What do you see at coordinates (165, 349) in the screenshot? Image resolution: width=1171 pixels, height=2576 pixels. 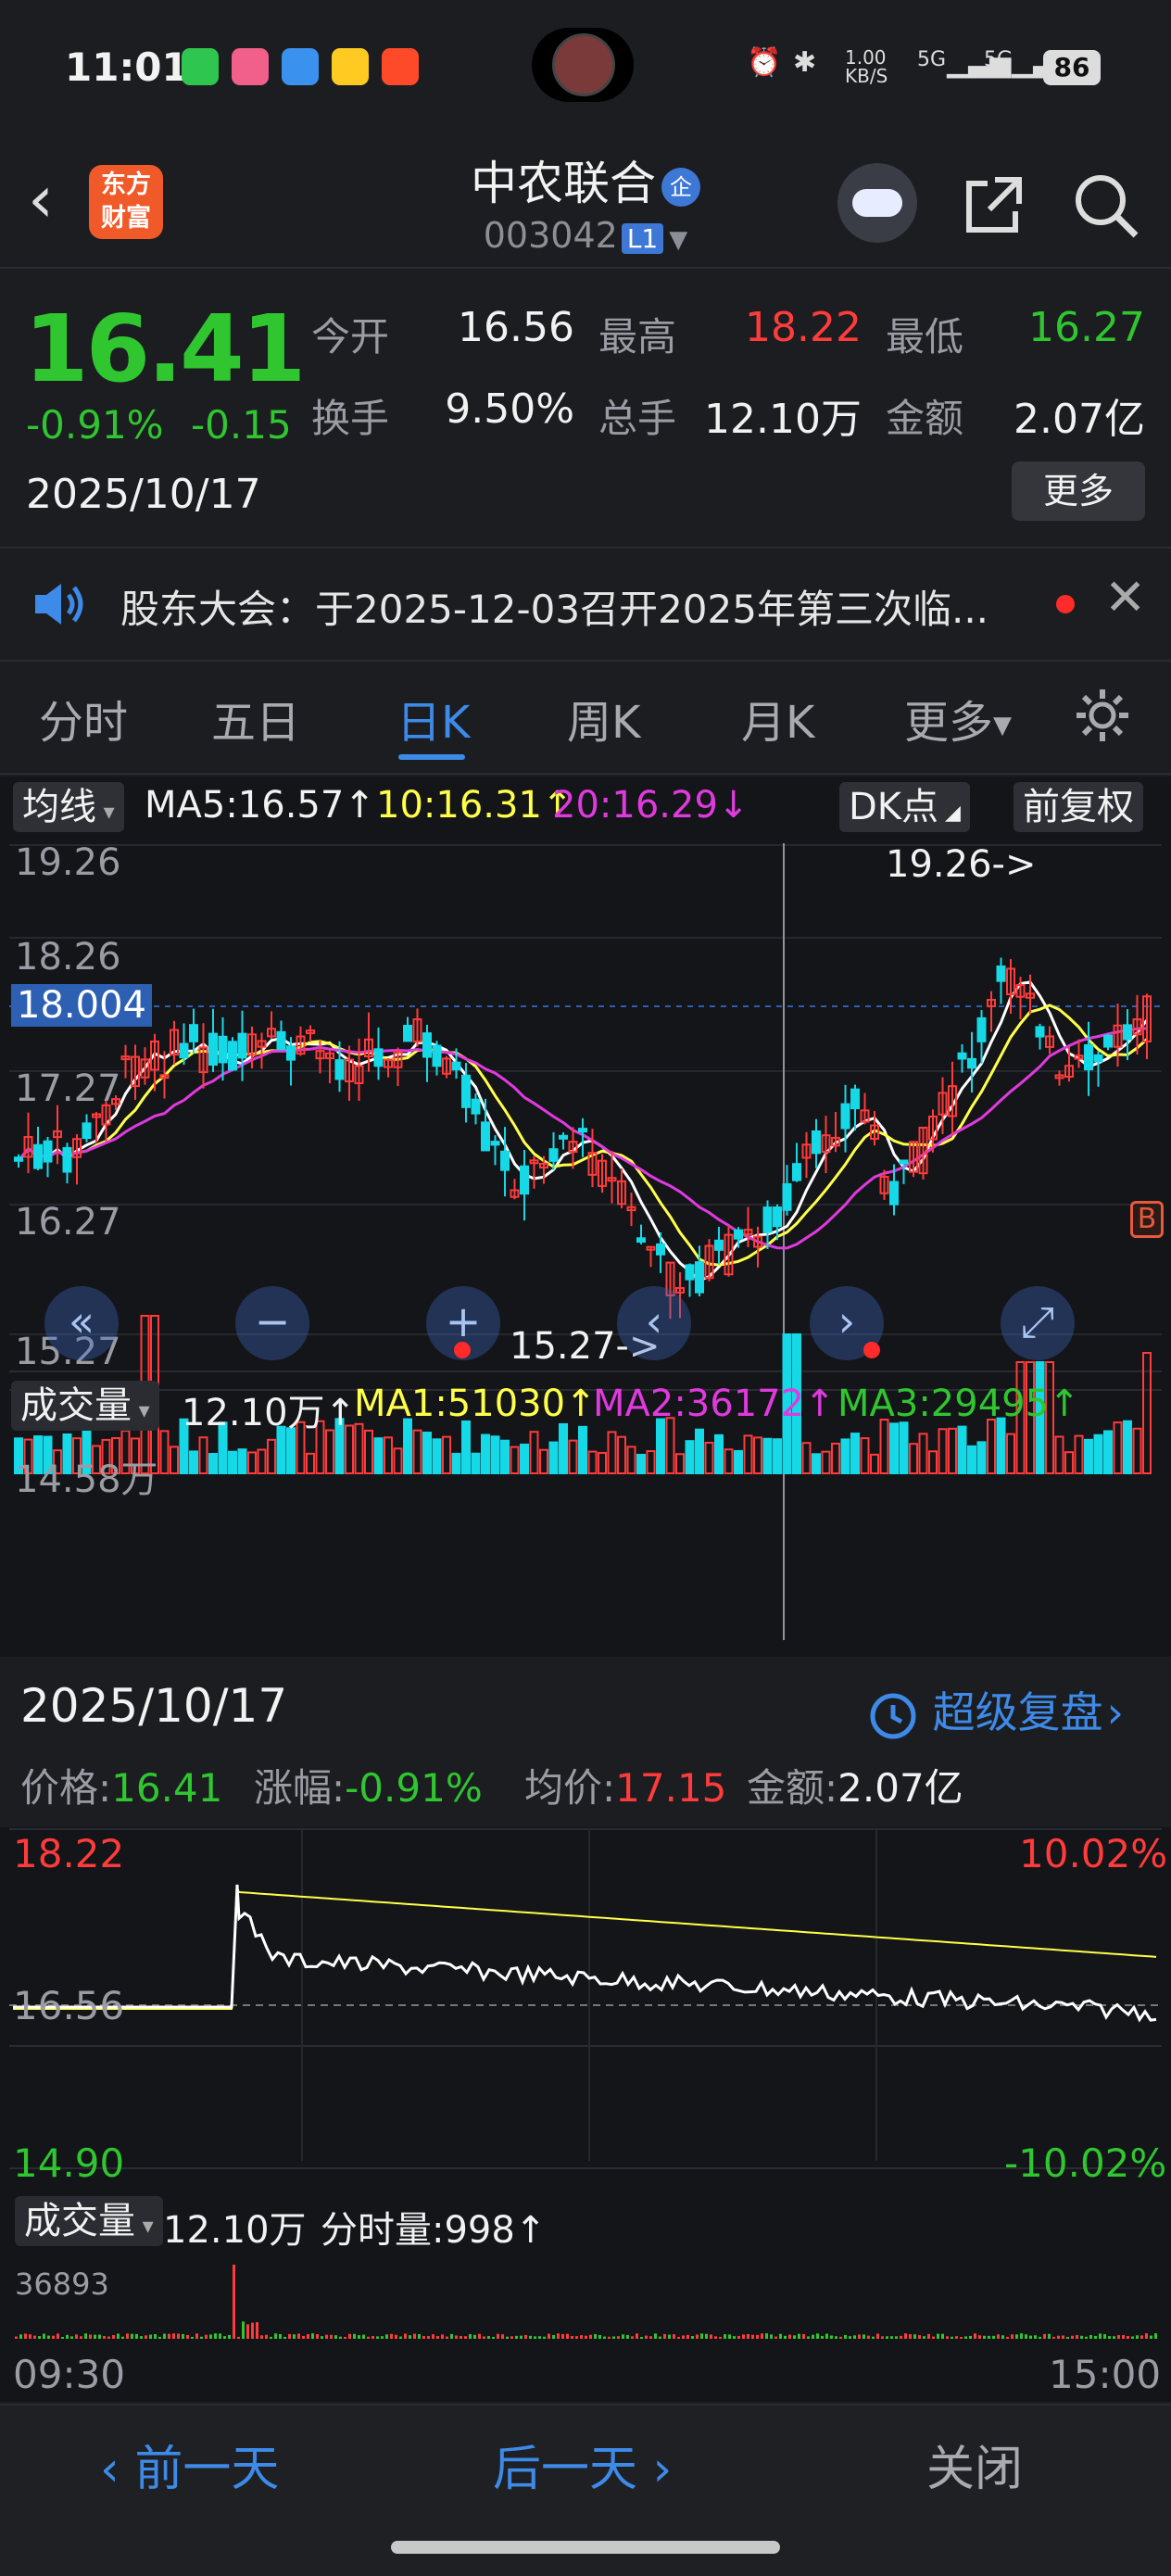 I see `current-price: 16.41` at bounding box center [165, 349].